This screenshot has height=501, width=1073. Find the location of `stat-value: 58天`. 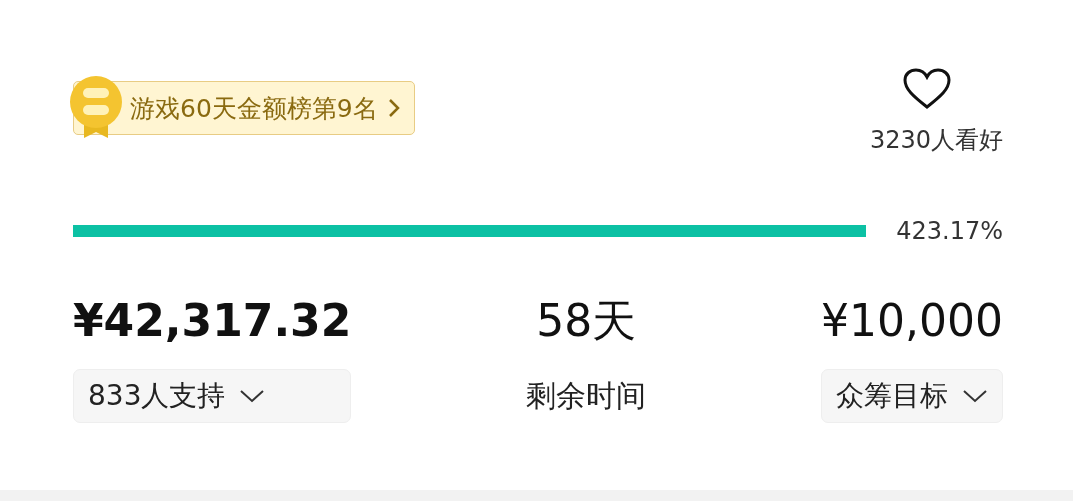

stat-value: 58天 is located at coordinates (586, 321).